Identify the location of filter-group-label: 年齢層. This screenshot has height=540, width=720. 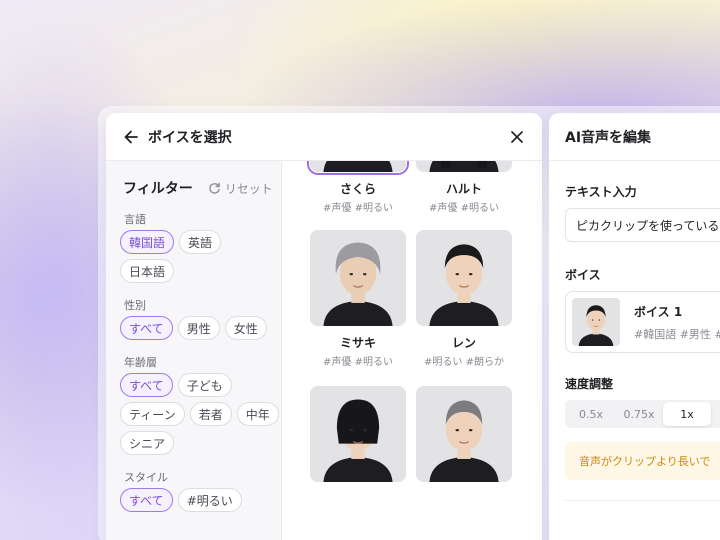
(140, 362).